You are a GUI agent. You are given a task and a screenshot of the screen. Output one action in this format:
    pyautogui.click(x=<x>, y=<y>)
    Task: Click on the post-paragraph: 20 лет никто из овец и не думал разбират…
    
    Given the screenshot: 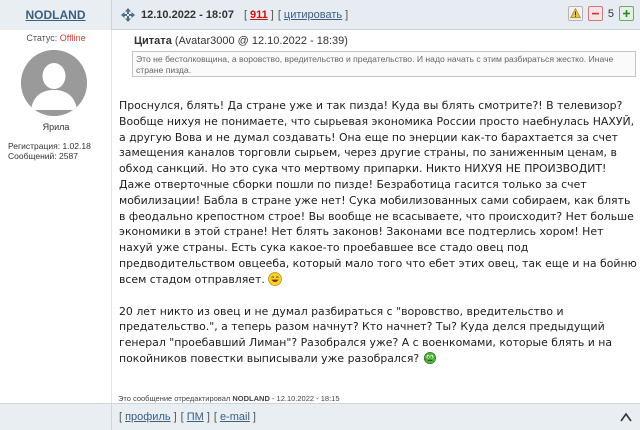 What is the action you would take?
    pyautogui.click(x=366, y=334)
    